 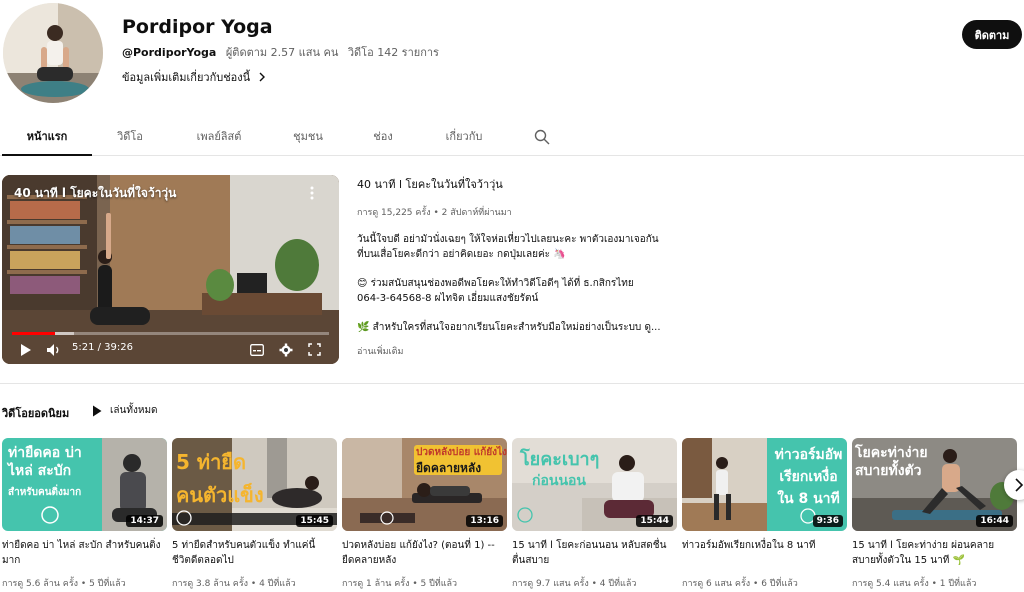 I want to click on thumbnail-subcaption: ก่อนนอน, so click(x=559, y=481).